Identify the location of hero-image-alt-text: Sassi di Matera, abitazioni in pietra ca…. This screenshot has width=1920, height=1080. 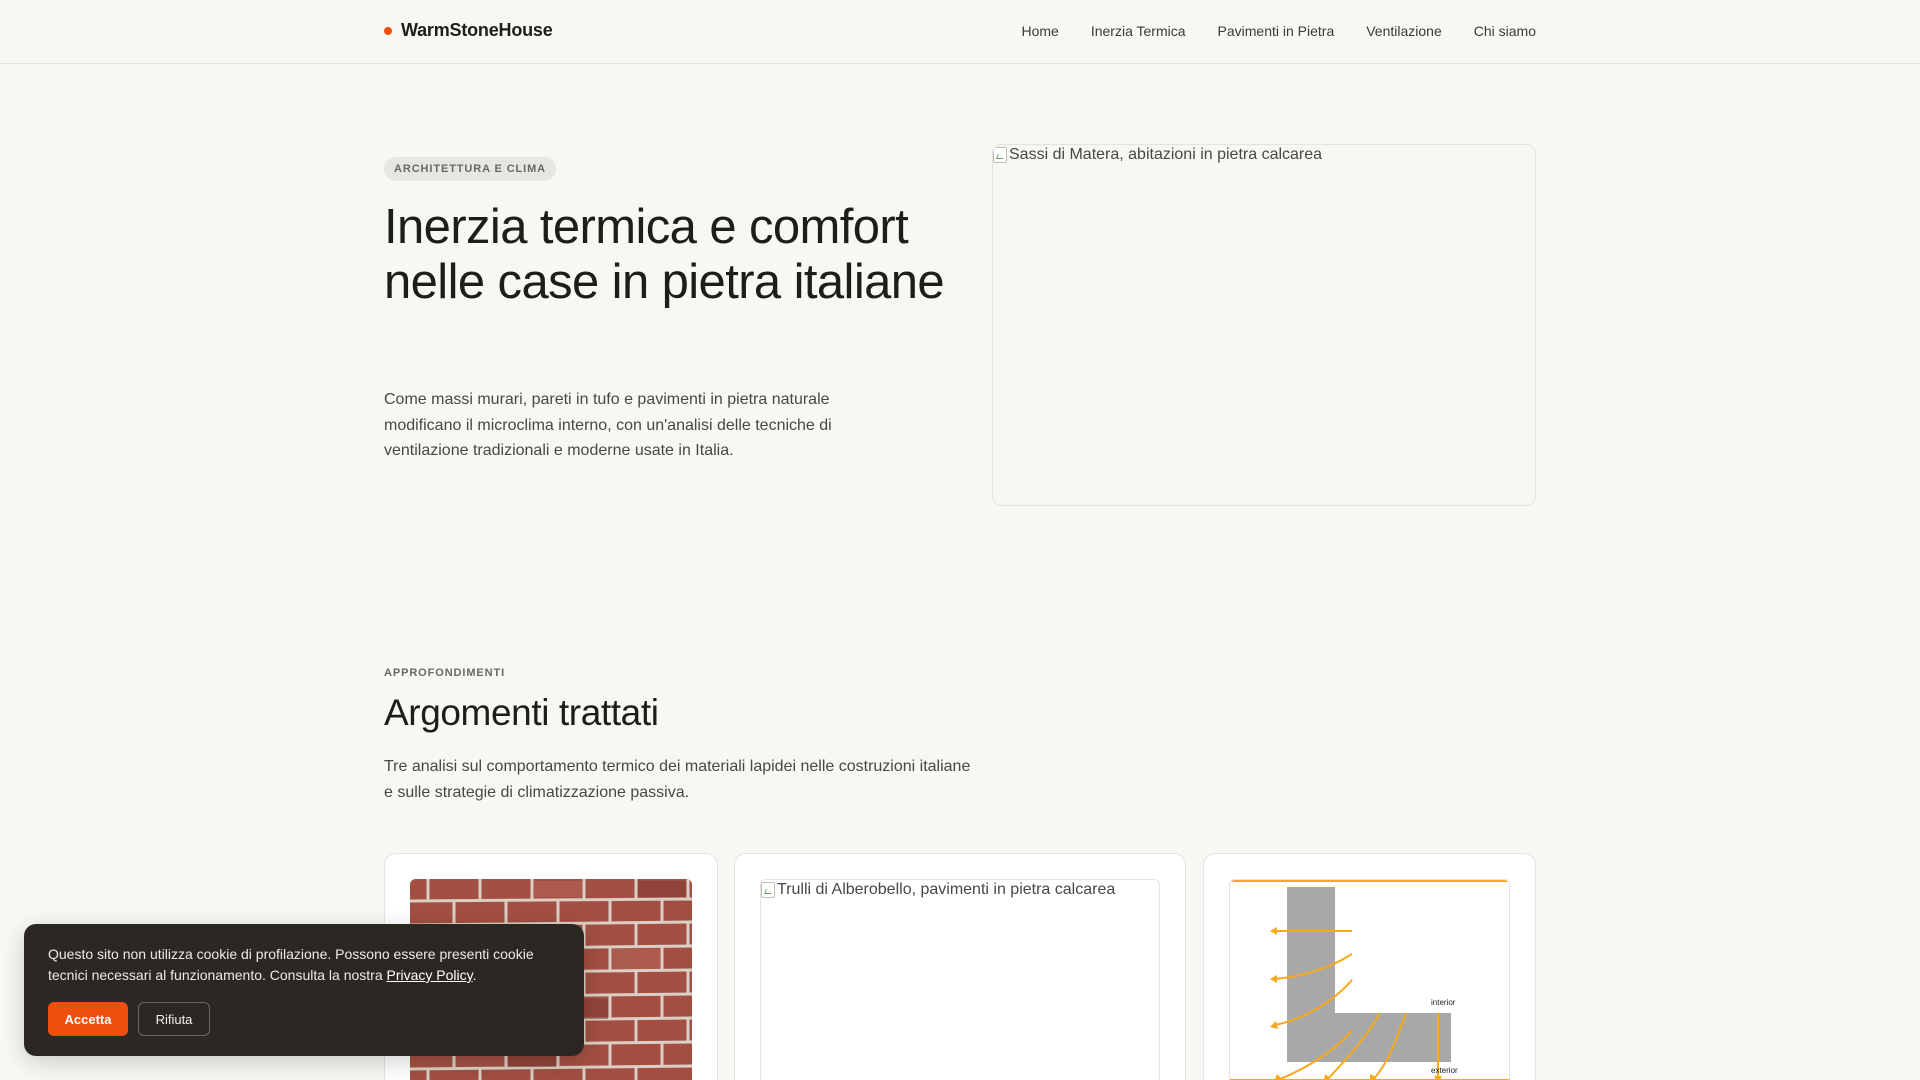
(1166, 154).